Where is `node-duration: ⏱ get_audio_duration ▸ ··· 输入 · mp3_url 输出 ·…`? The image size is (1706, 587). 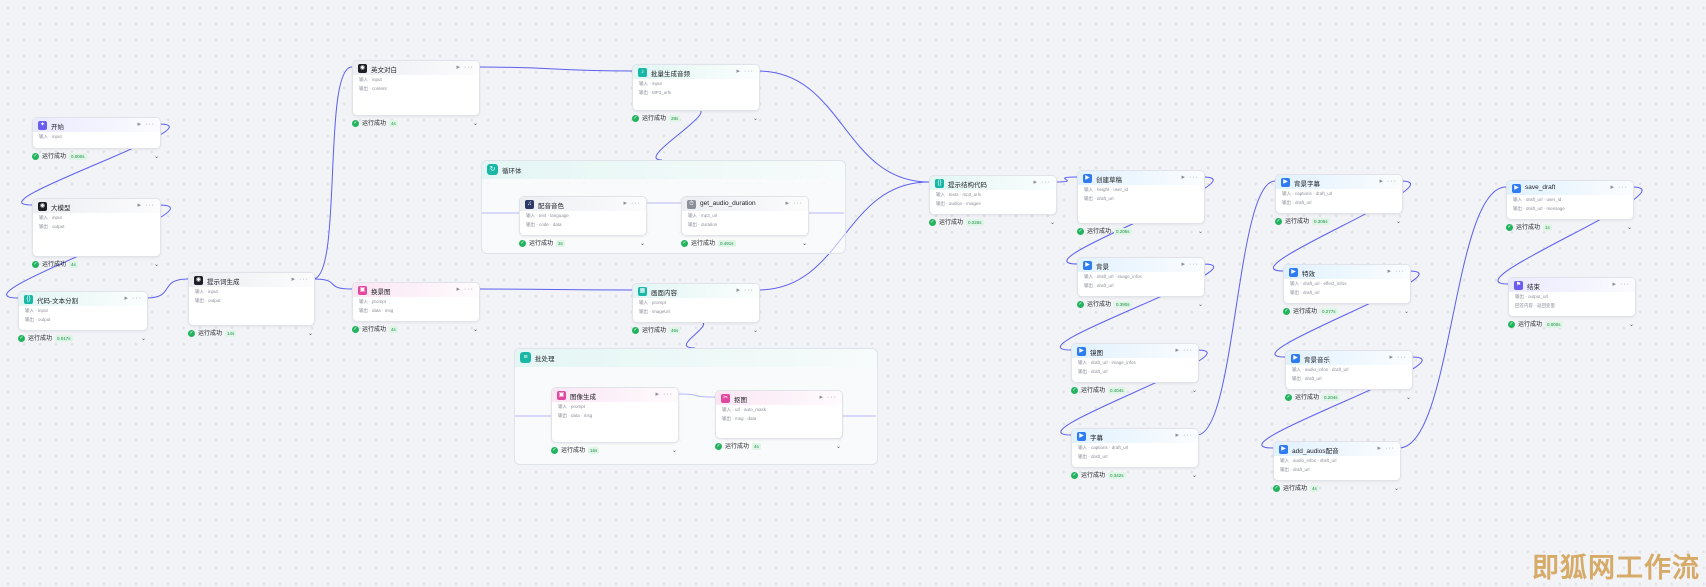 node-duration: ⏱ get_audio_duration ▸ ··· 输入 · mp3_url 输出 ·… is located at coordinates (745, 216).